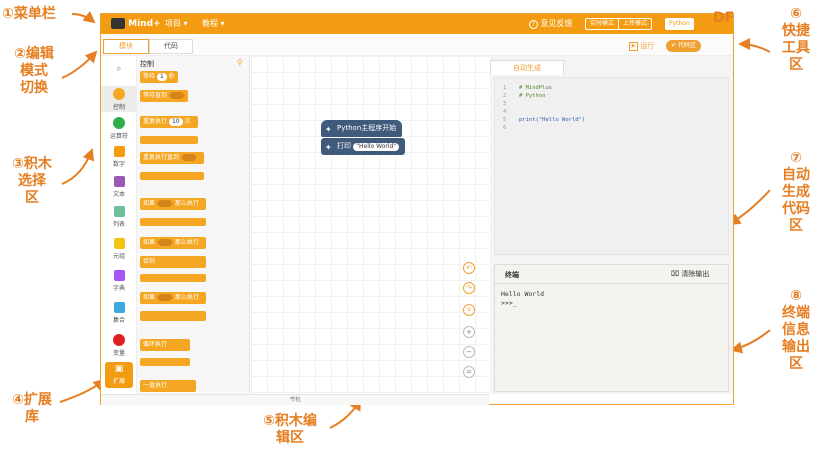  I want to click on block-if-else-2: 如果 那么执行, so click(173, 298).